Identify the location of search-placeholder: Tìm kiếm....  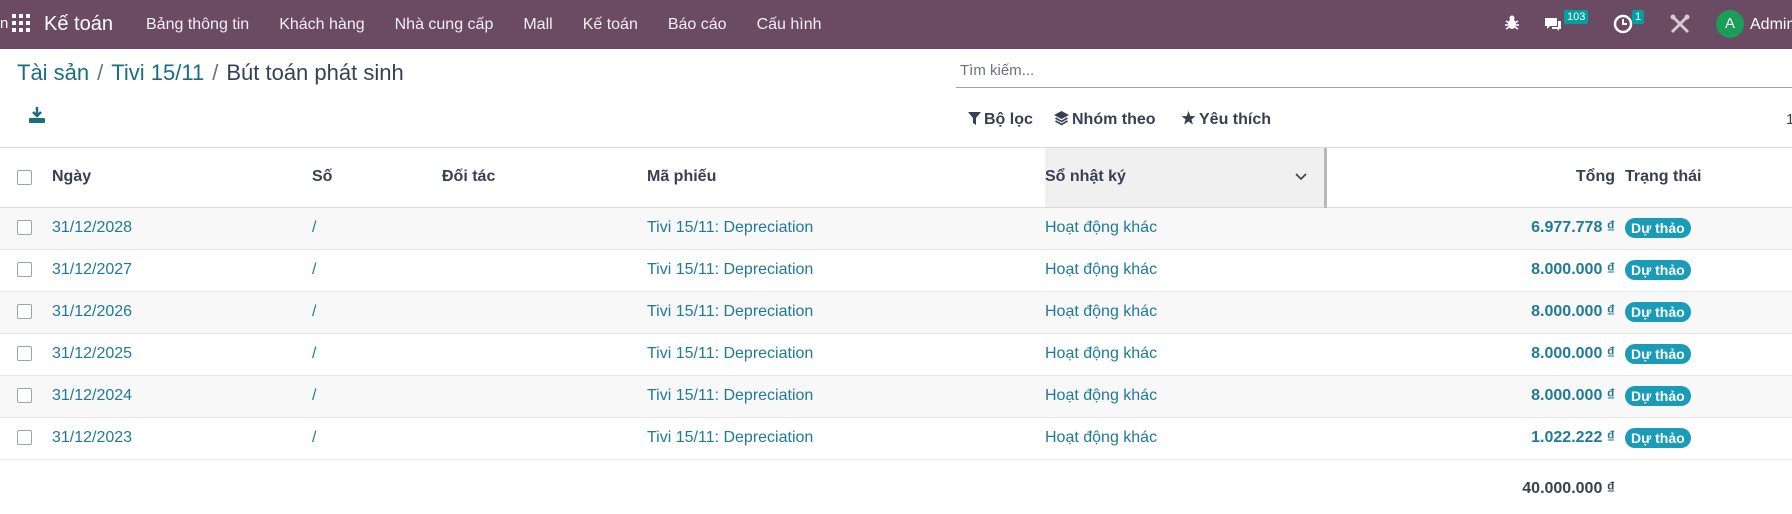
(997, 70).